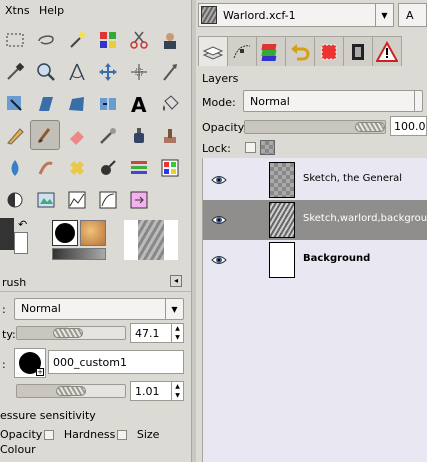 This screenshot has height=462, width=427. What do you see at coordinates (108, 40) in the screenshot?
I see `color-select-icon` at bounding box center [108, 40].